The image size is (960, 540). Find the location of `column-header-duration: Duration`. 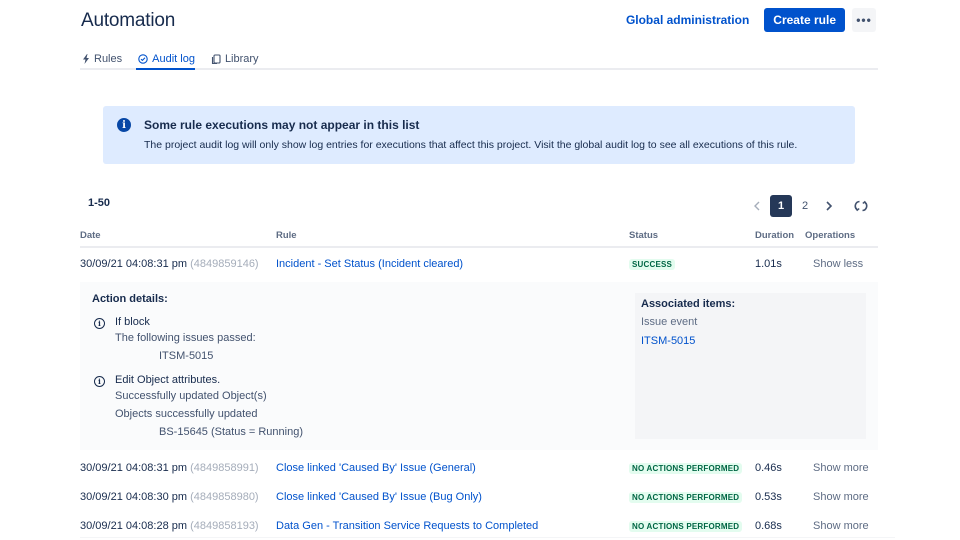

column-header-duration: Duration is located at coordinates (775, 235).